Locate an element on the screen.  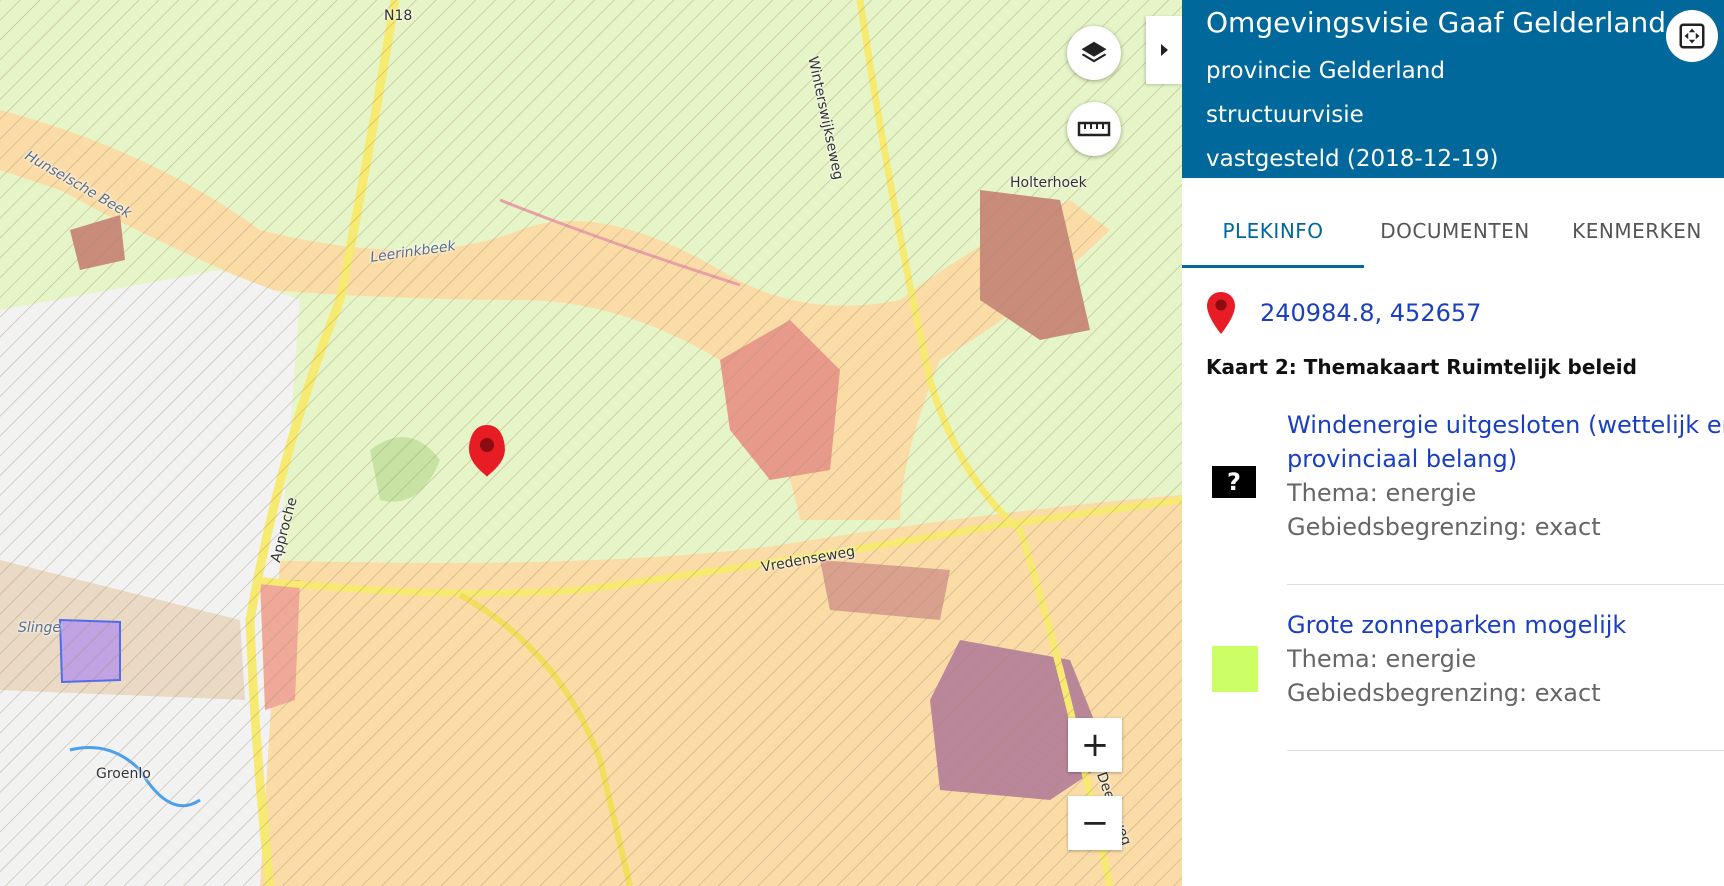
fullscreen-button is located at coordinates (1692, 36).